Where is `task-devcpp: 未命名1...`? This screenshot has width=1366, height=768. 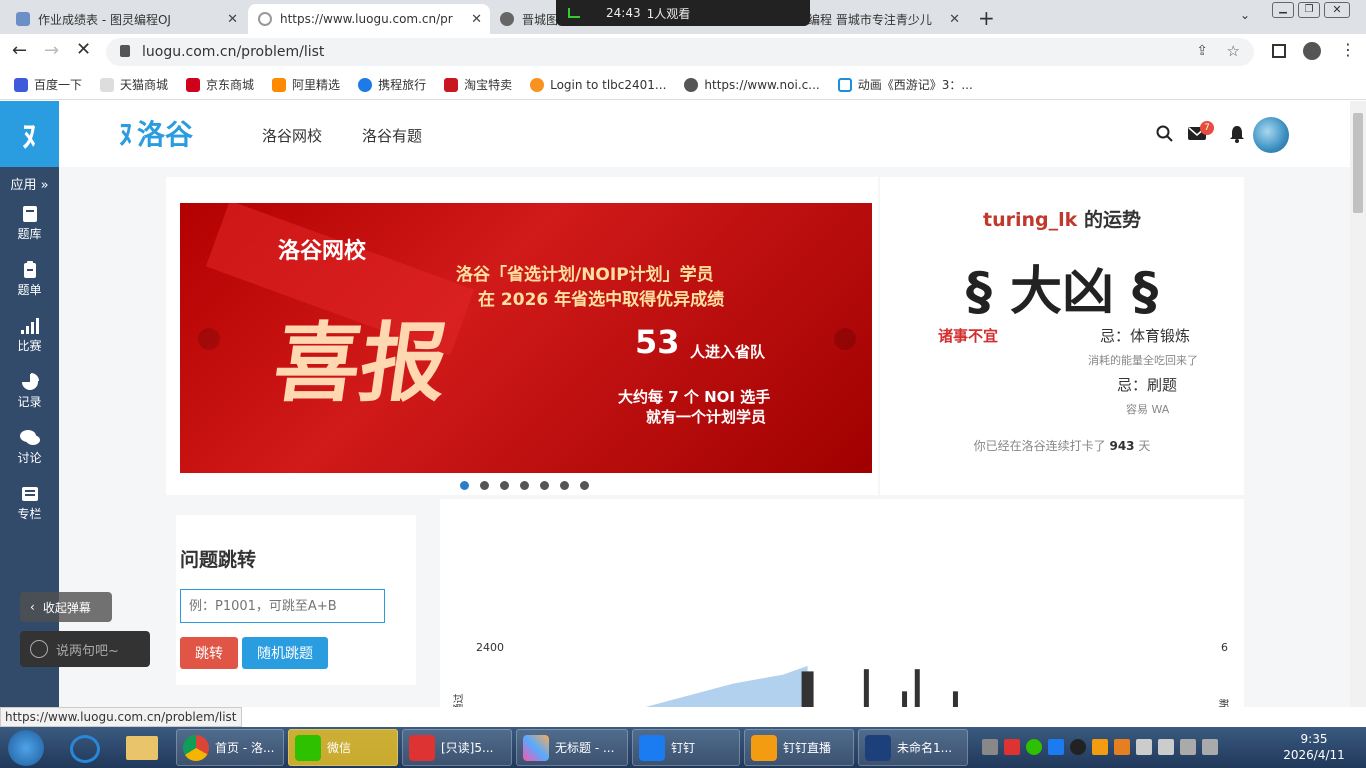 task-devcpp: 未命名1... is located at coordinates (913, 747).